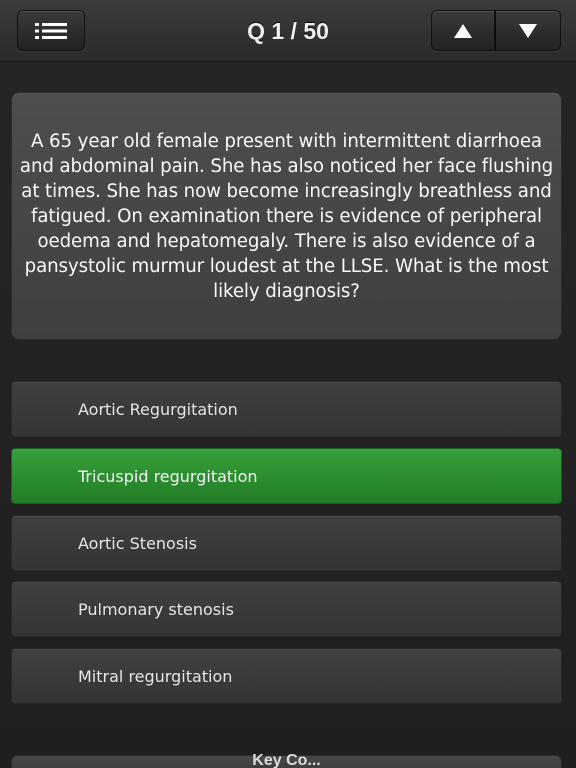 This screenshot has height=768, width=576. What do you see at coordinates (158, 409) in the screenshot?
I see `answer-label: Aortic Regurgitation` at bounding box center [158, 409].